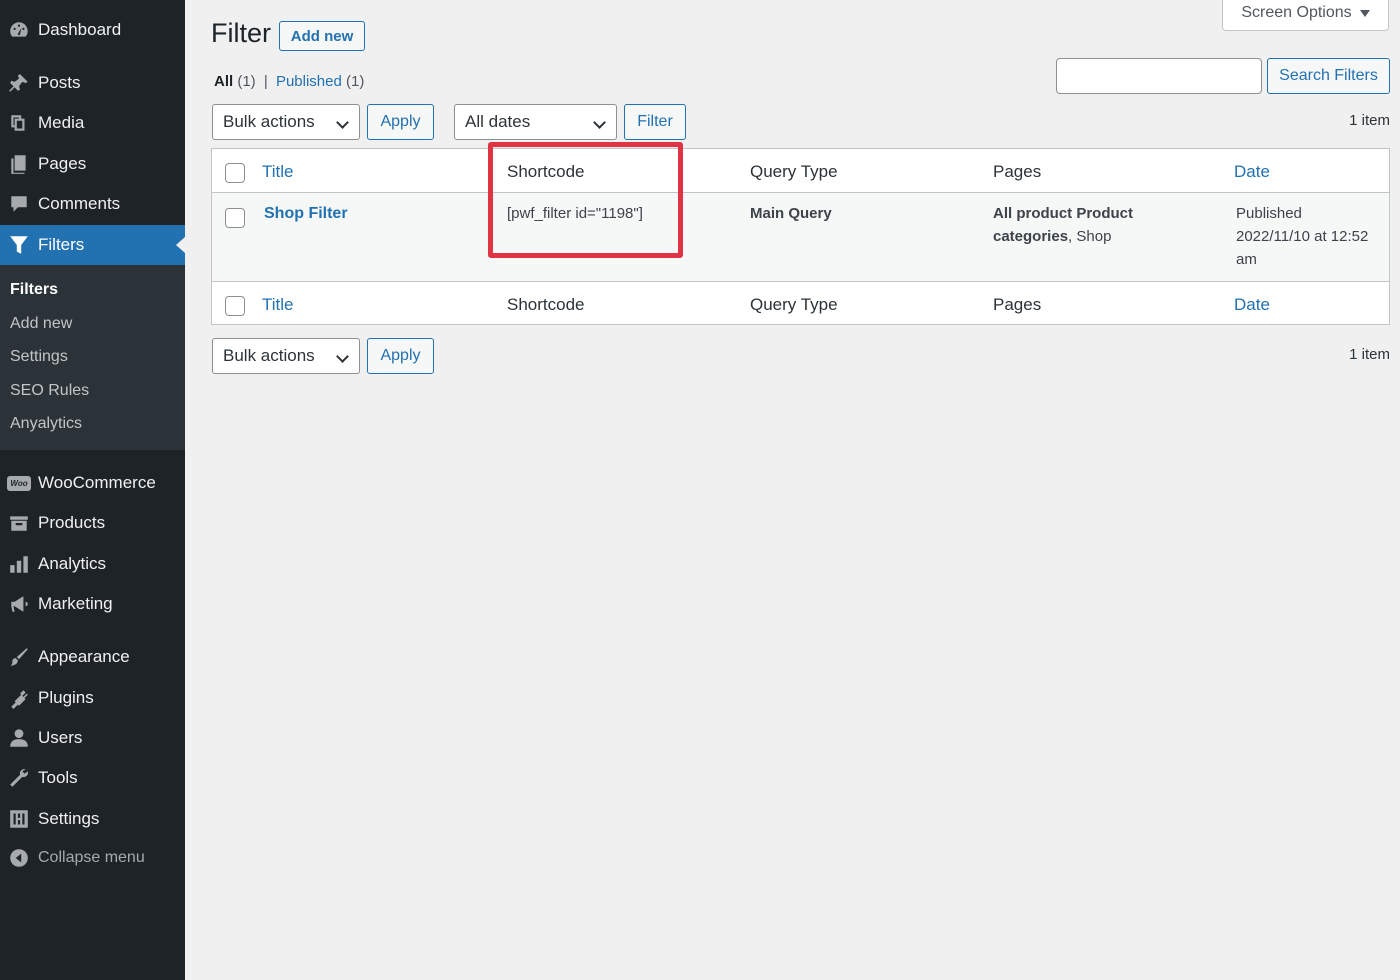  I want to click on sidebar-item-label: Plugins, so click(66, 697).